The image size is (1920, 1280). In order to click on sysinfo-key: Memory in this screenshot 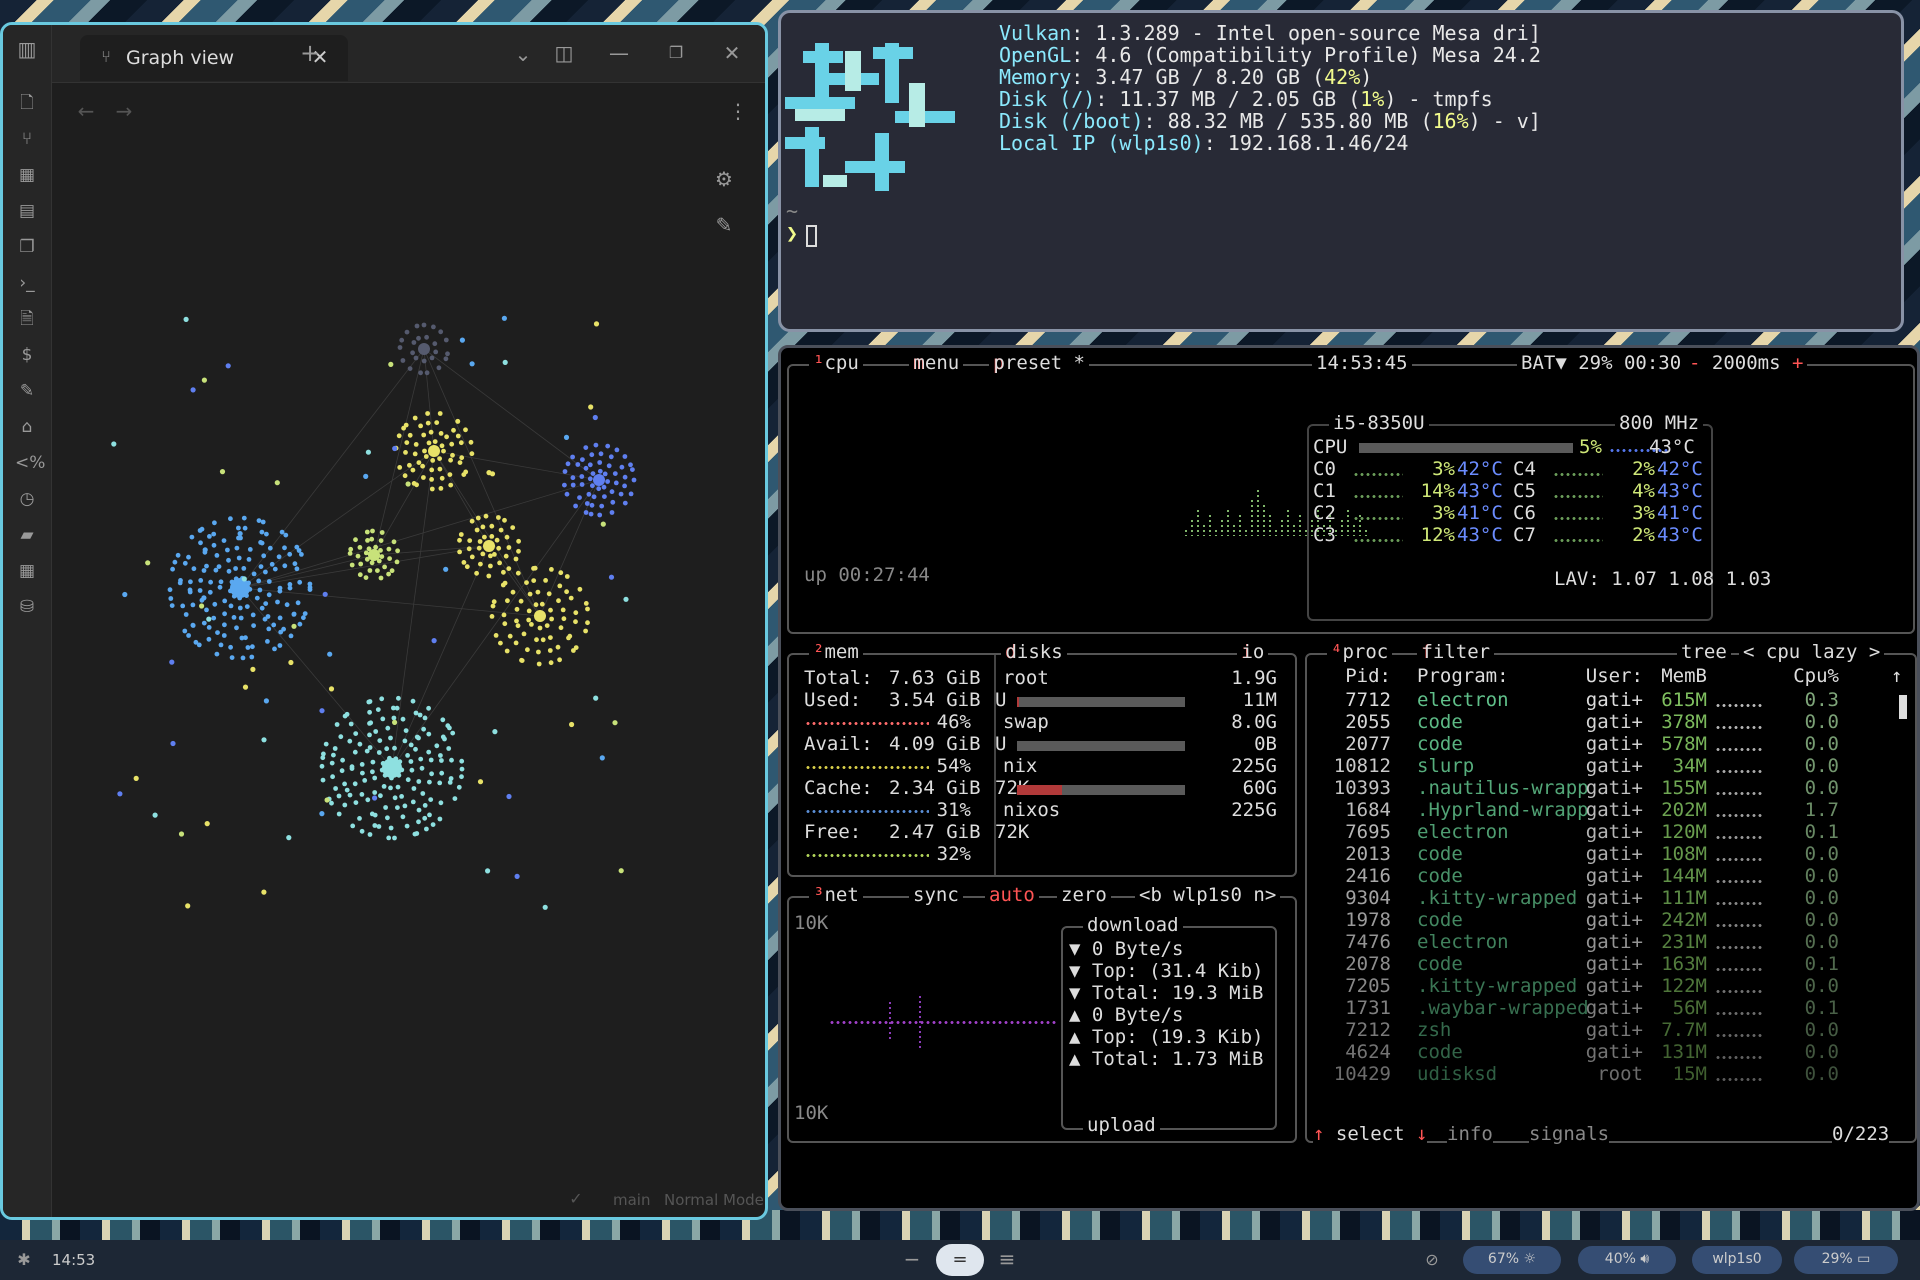, I will do `click(1035, 77)`.